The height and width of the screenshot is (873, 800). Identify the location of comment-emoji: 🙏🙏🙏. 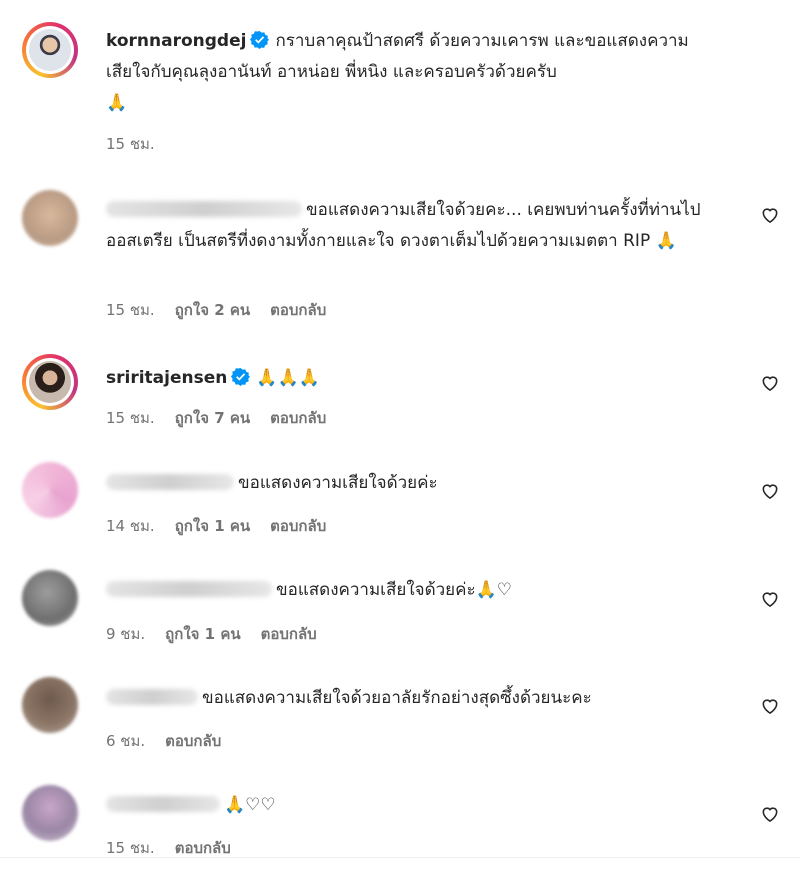
(288, 378).